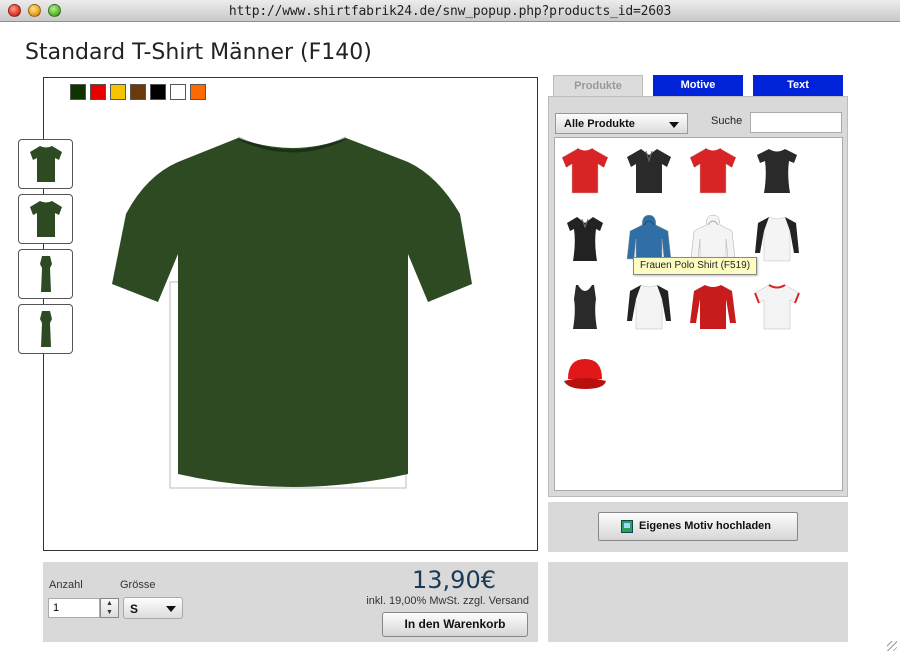 Image resolution: width=900 pixels, height=654 pixels. I want to click on quantity-stepper: ▲ ▼, so click(109, 608).